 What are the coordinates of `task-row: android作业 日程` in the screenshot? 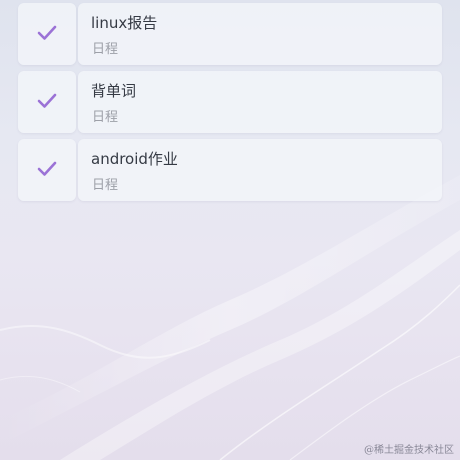 It's located at (230, 170).